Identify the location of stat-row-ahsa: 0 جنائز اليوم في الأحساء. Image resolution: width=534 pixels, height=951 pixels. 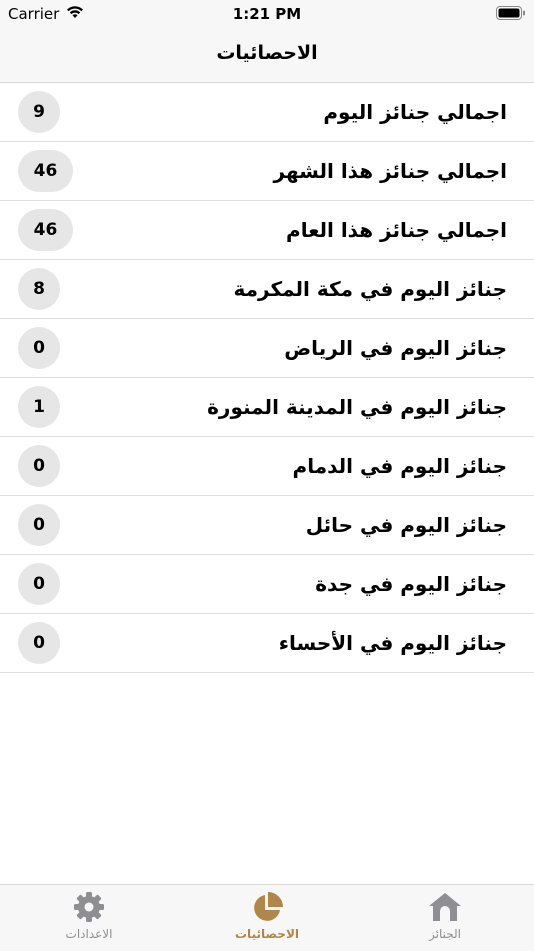
(267, 643).